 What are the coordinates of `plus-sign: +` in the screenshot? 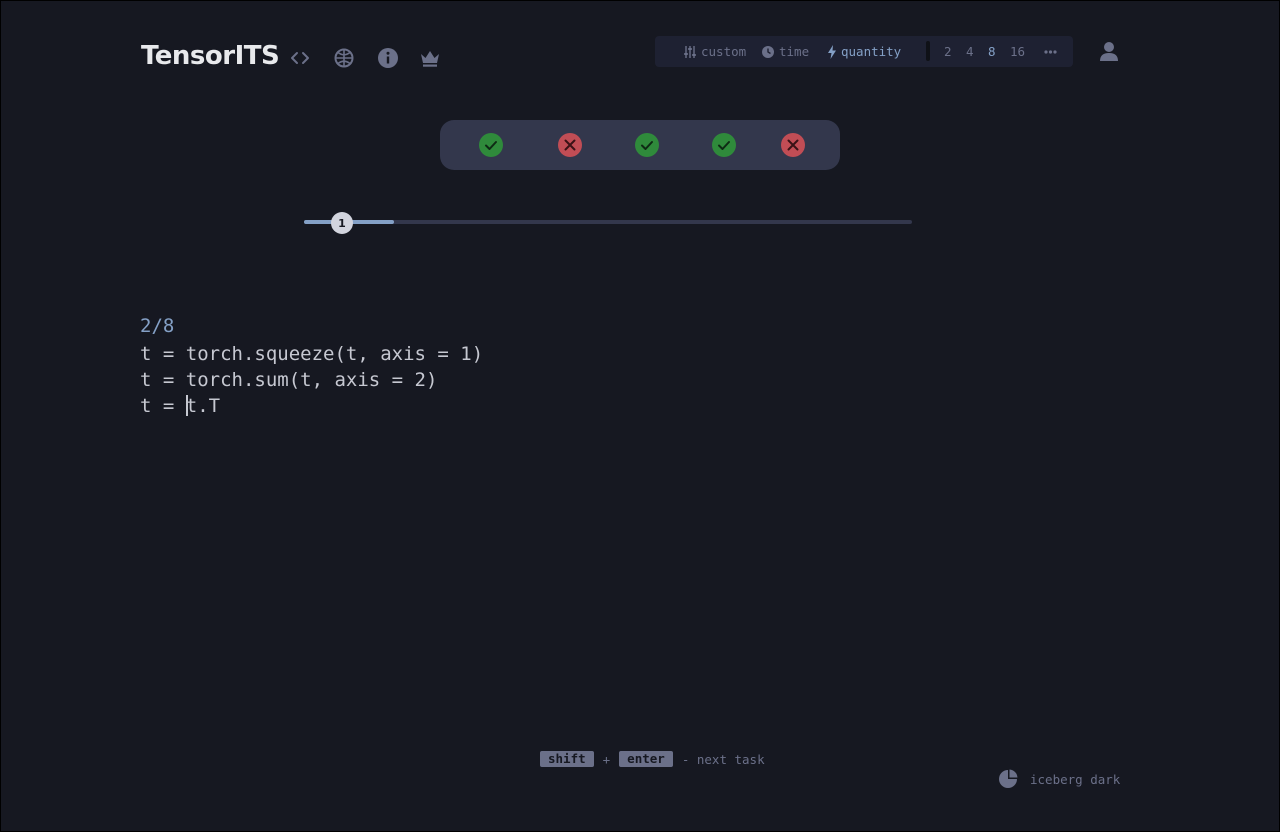 It's located at (606, 759).